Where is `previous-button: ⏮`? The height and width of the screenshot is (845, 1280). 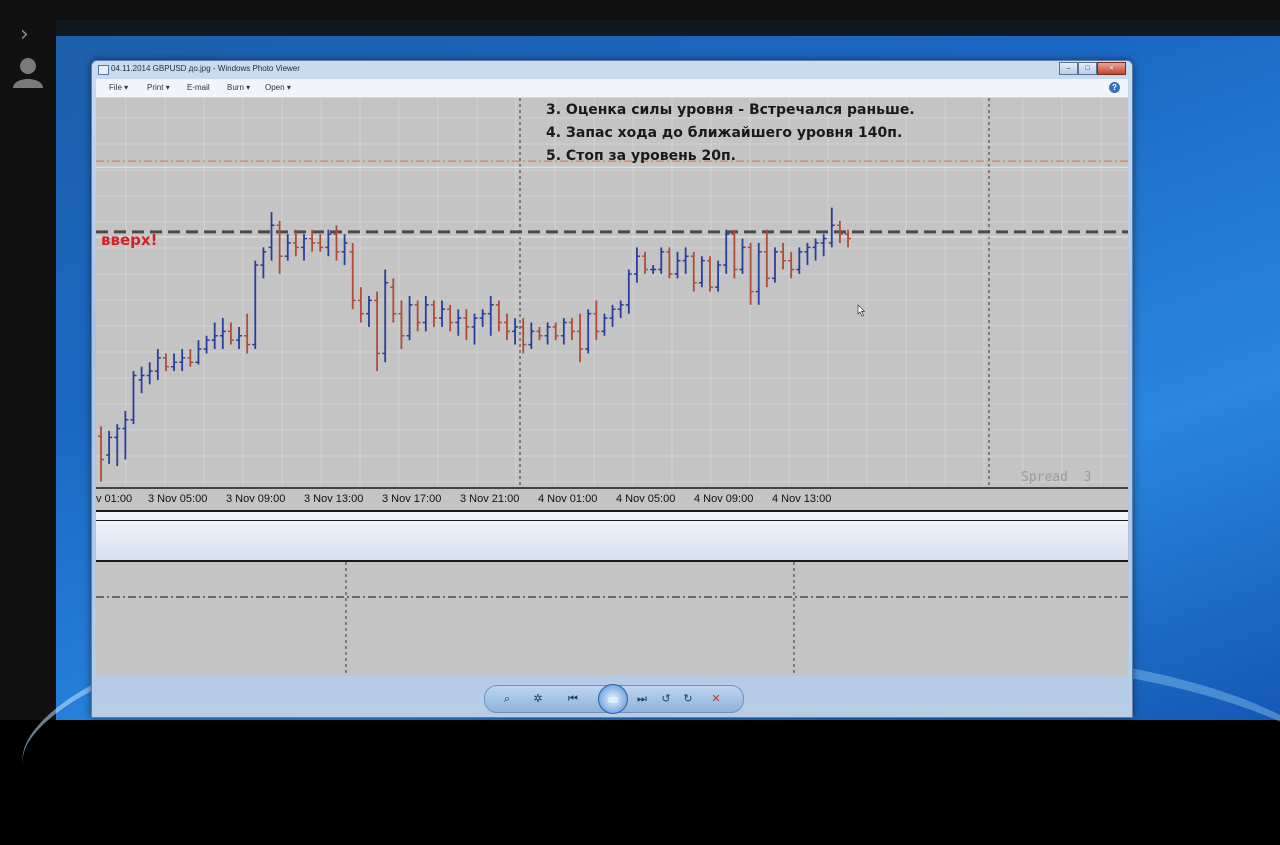
previous-button: ⏮ is located at coordinates (573, 699).